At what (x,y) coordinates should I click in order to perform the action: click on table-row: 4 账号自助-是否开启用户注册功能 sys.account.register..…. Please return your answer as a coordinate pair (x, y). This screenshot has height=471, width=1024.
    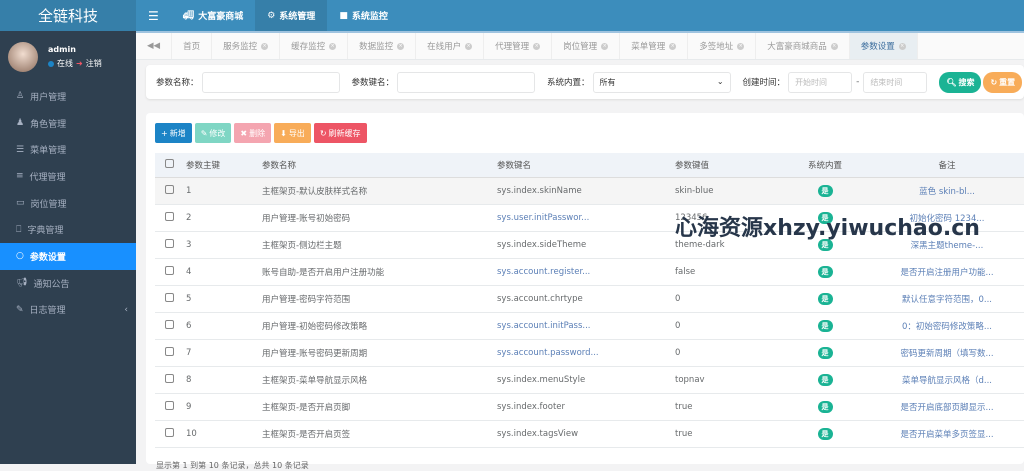
    Looking at the image, I should click on (589, 272).